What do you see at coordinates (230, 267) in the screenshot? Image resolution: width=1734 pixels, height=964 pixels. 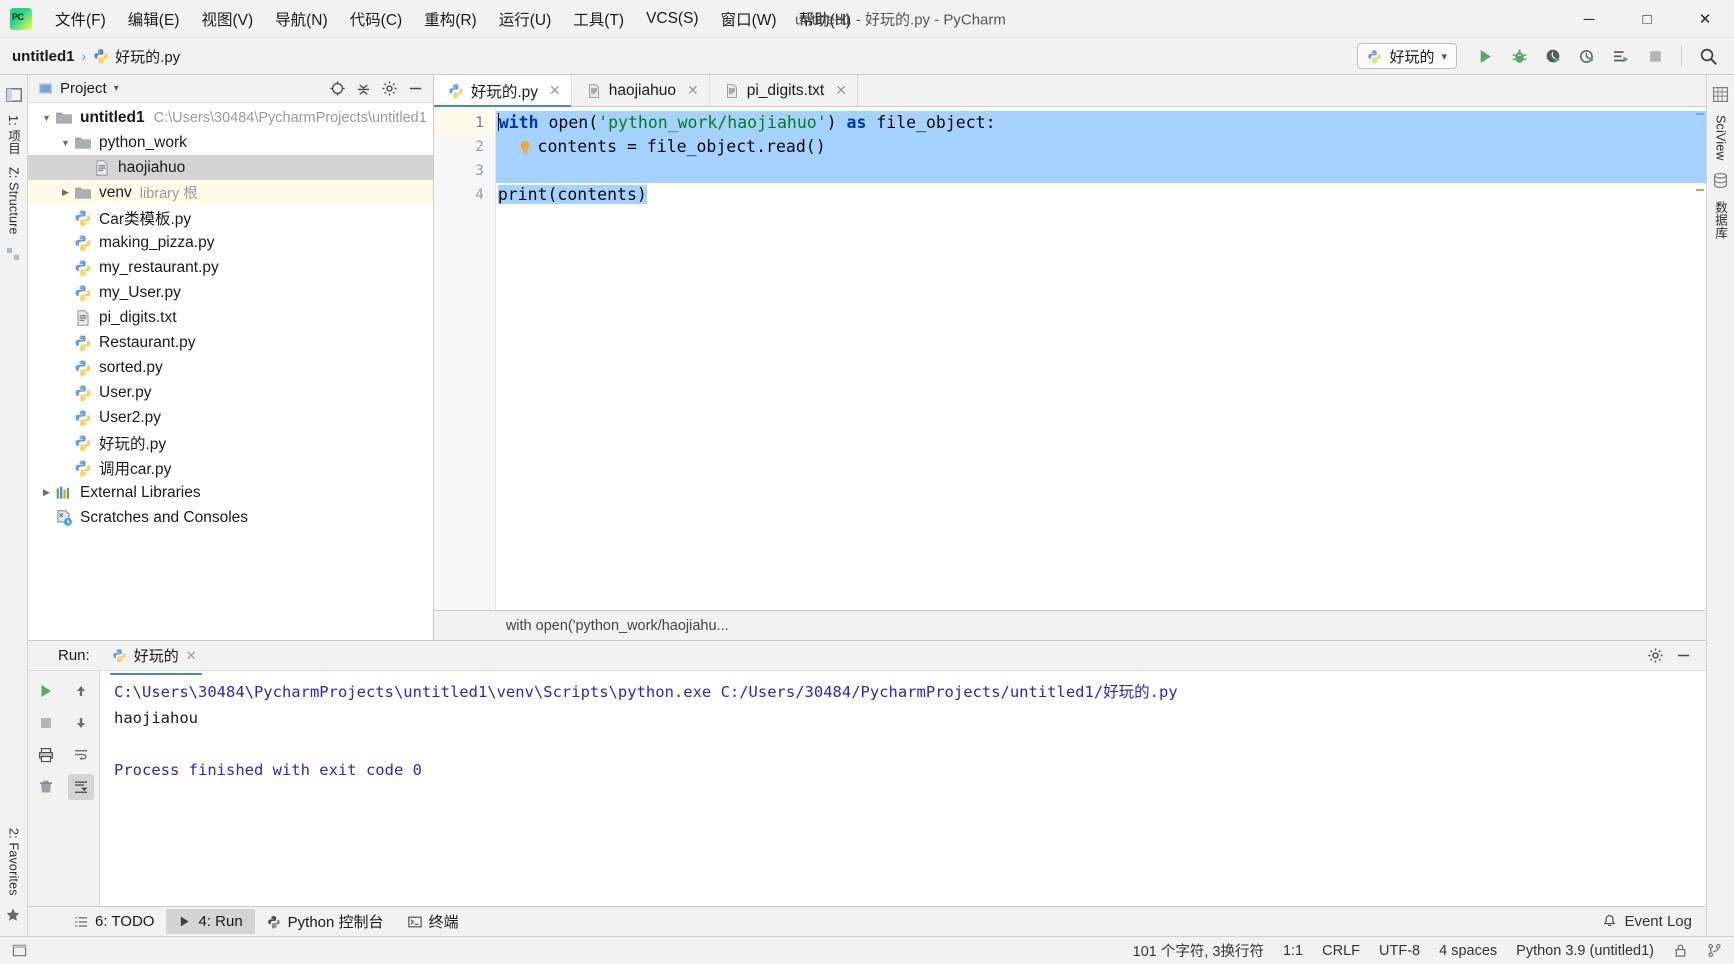 I see `tree-node-my_restaurant-py: my_restaurant.py` at bounding box center [230, 267].